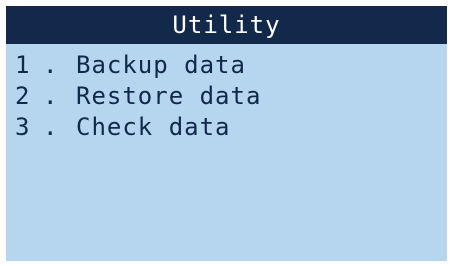 The image size is (453, 266). I want to click on title-bar: Utility, so click(226, 25).